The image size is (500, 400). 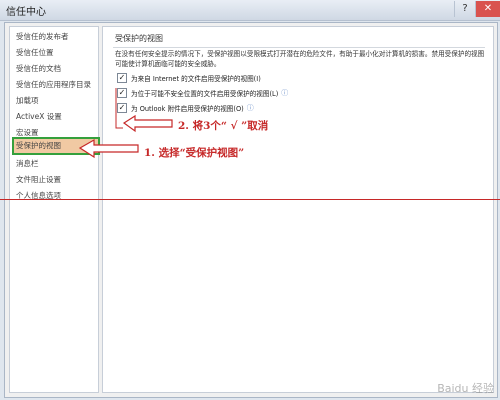 What do you see at coordinates (108, 148) in the screenshot?
I see `step1-arrow-icon` at bounding box center [108, 148].